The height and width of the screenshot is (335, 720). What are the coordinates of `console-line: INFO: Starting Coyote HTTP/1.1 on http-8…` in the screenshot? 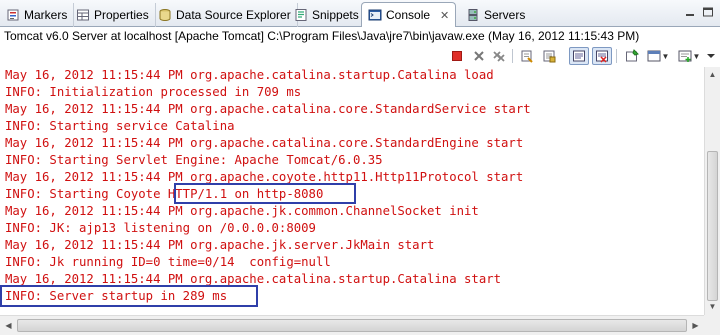 It's located at (164, 194).